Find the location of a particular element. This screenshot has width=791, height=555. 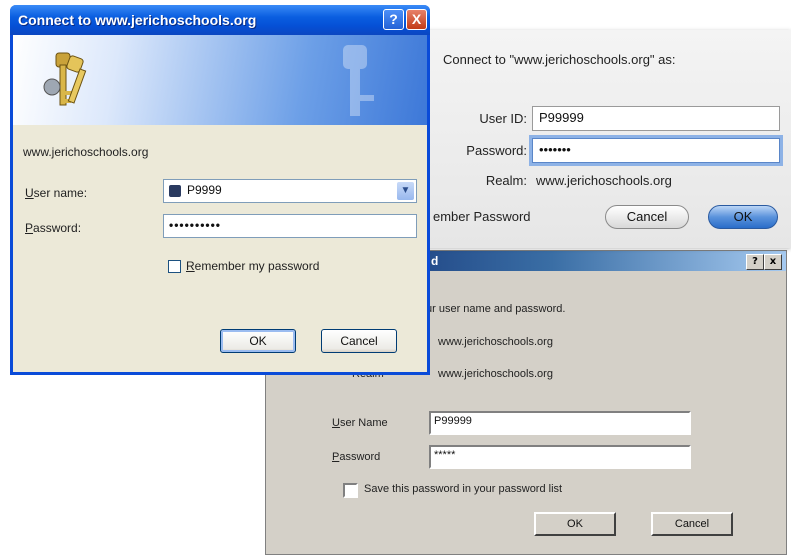

xp-banner is located at coordinates (220, 80).